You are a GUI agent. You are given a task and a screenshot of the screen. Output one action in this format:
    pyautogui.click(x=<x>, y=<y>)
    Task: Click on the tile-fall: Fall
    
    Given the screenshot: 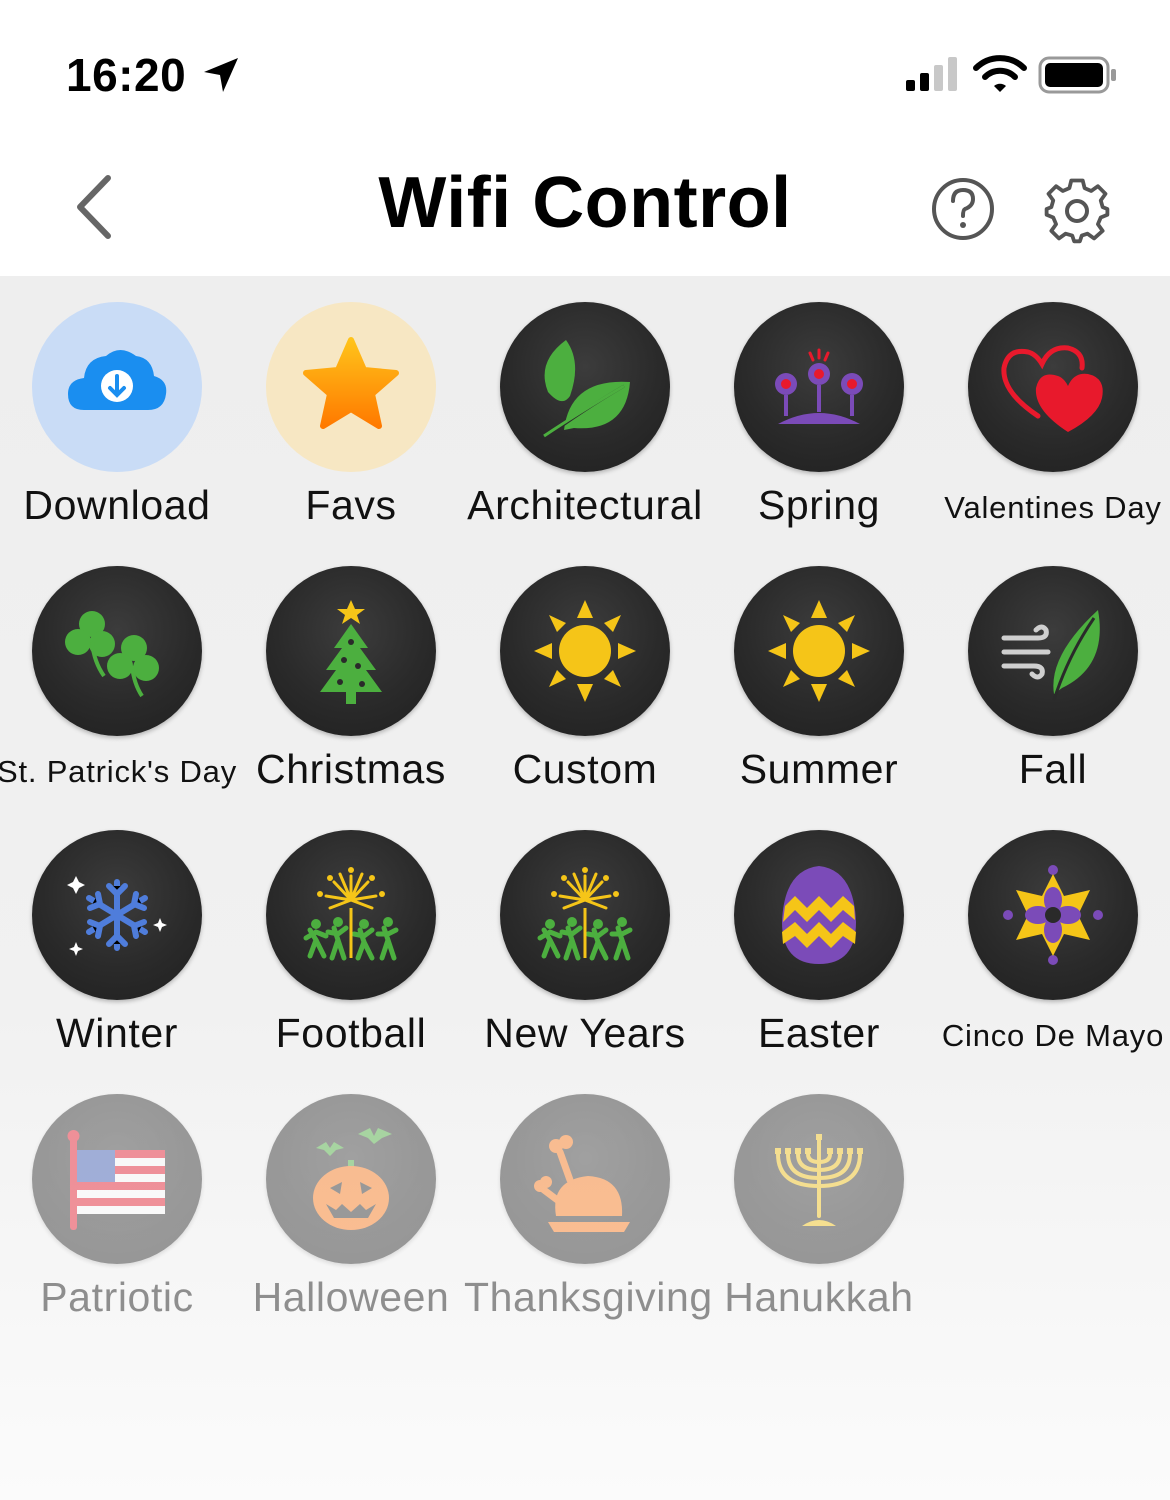 What is the action you would take?
    pyautogui.click(x=1053, y=672)
    